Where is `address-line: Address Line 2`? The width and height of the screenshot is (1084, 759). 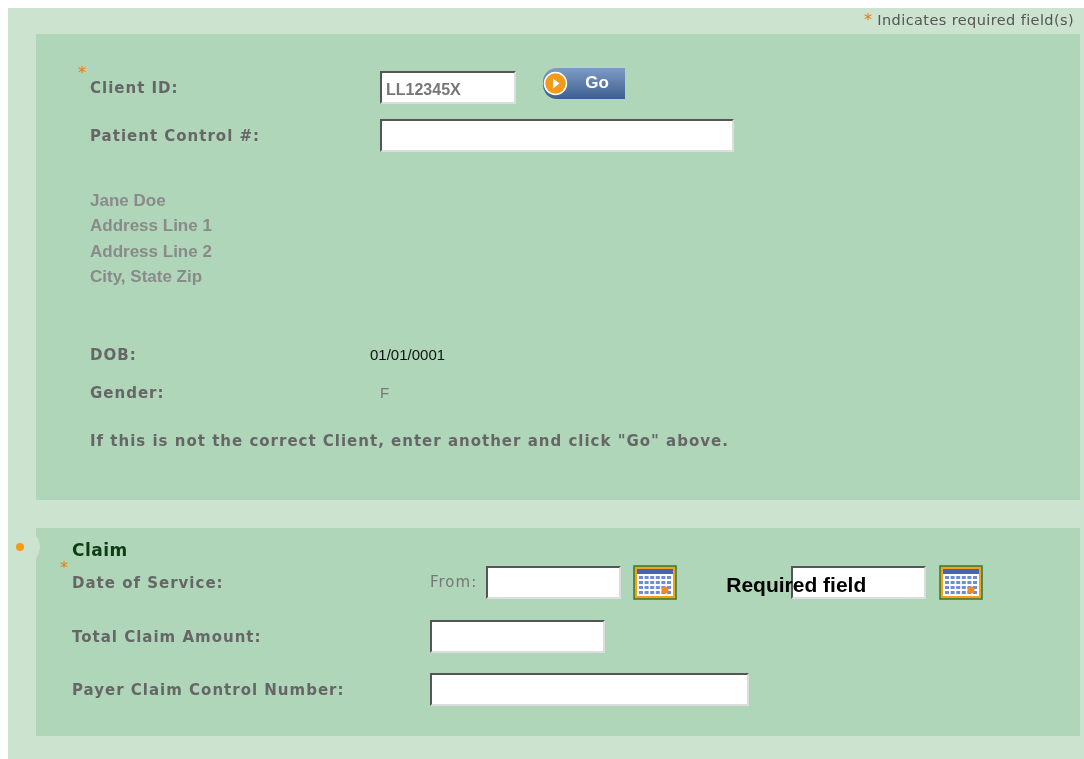 address-line: Address Line 2 is located at coordinates (151, 251).